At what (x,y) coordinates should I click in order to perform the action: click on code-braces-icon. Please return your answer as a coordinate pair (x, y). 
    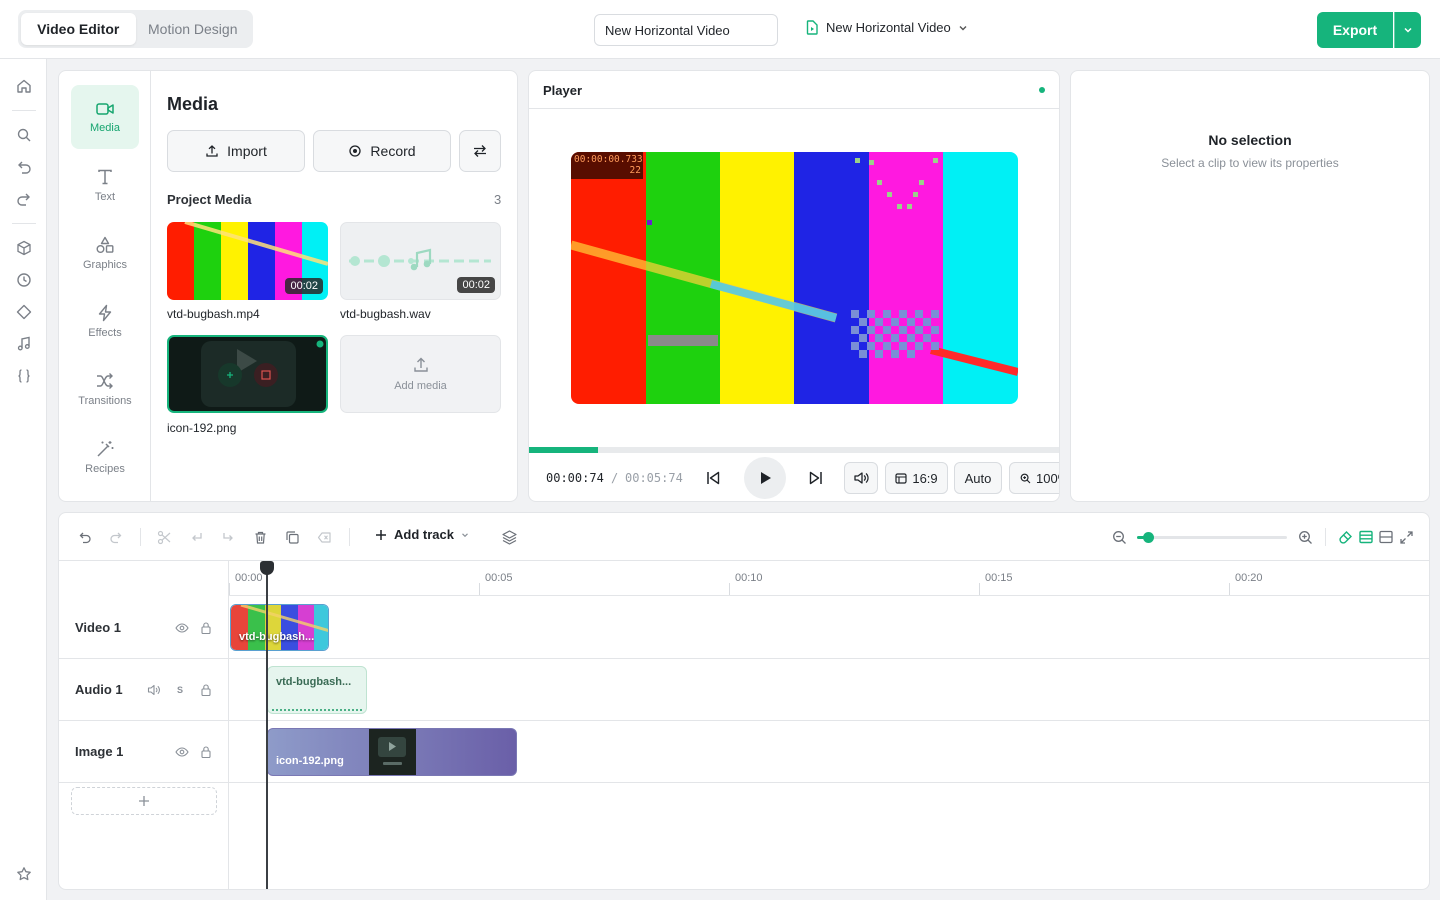
    Looking at the image, I should click on (24, 376).